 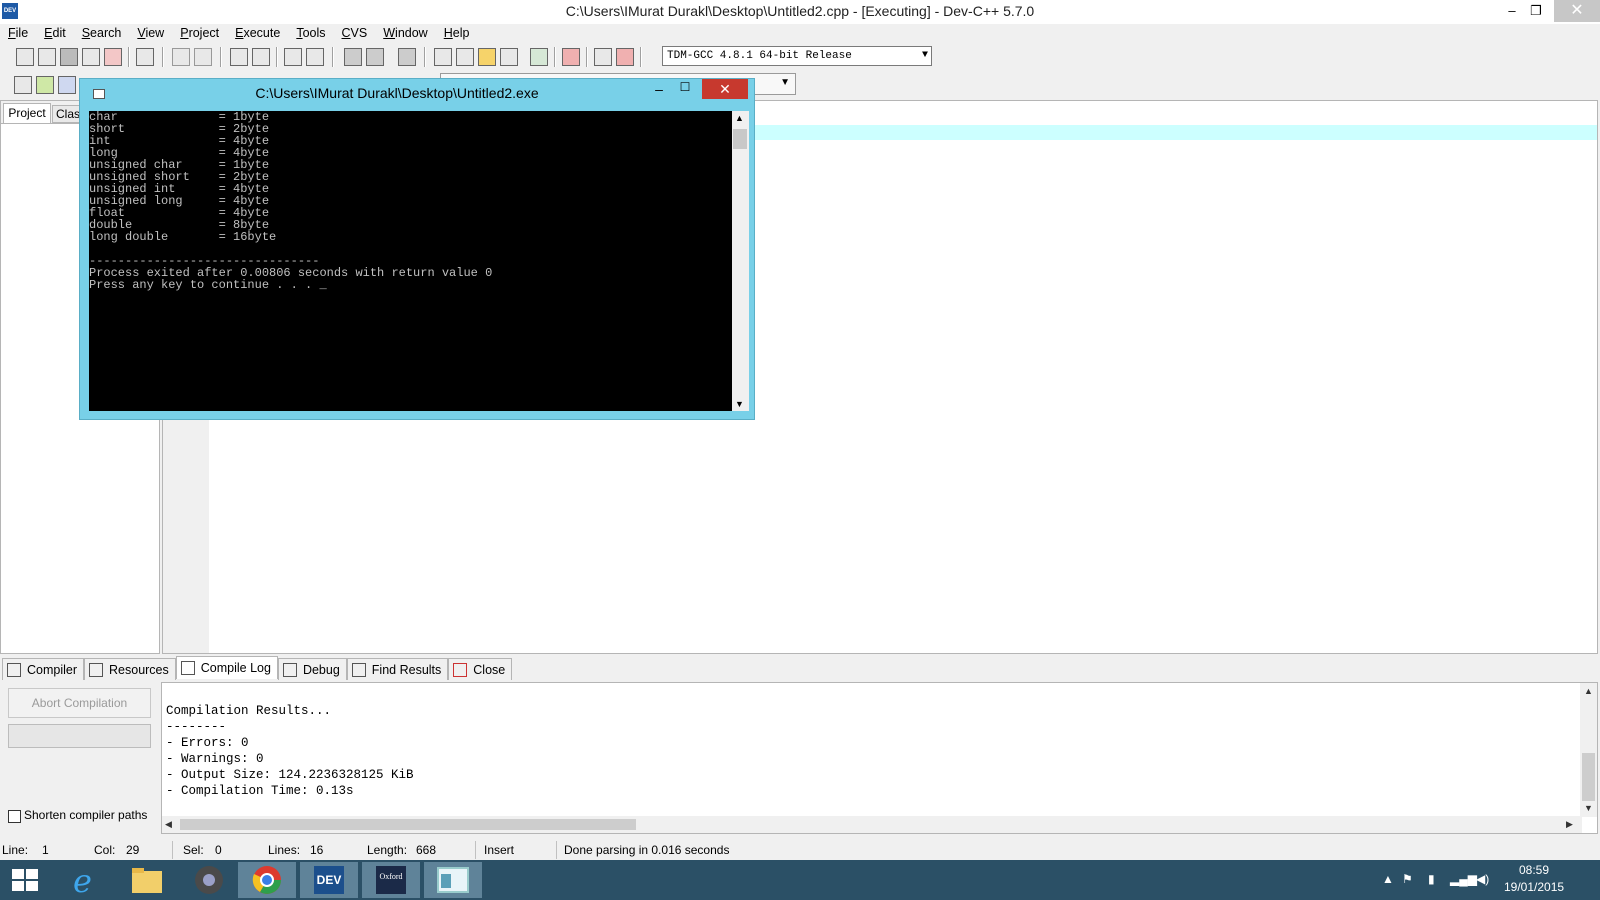 I want to click on compiler-select: TDM-GCC 4.8.1 64-bit Release ▼, so click(x=797, y=56).